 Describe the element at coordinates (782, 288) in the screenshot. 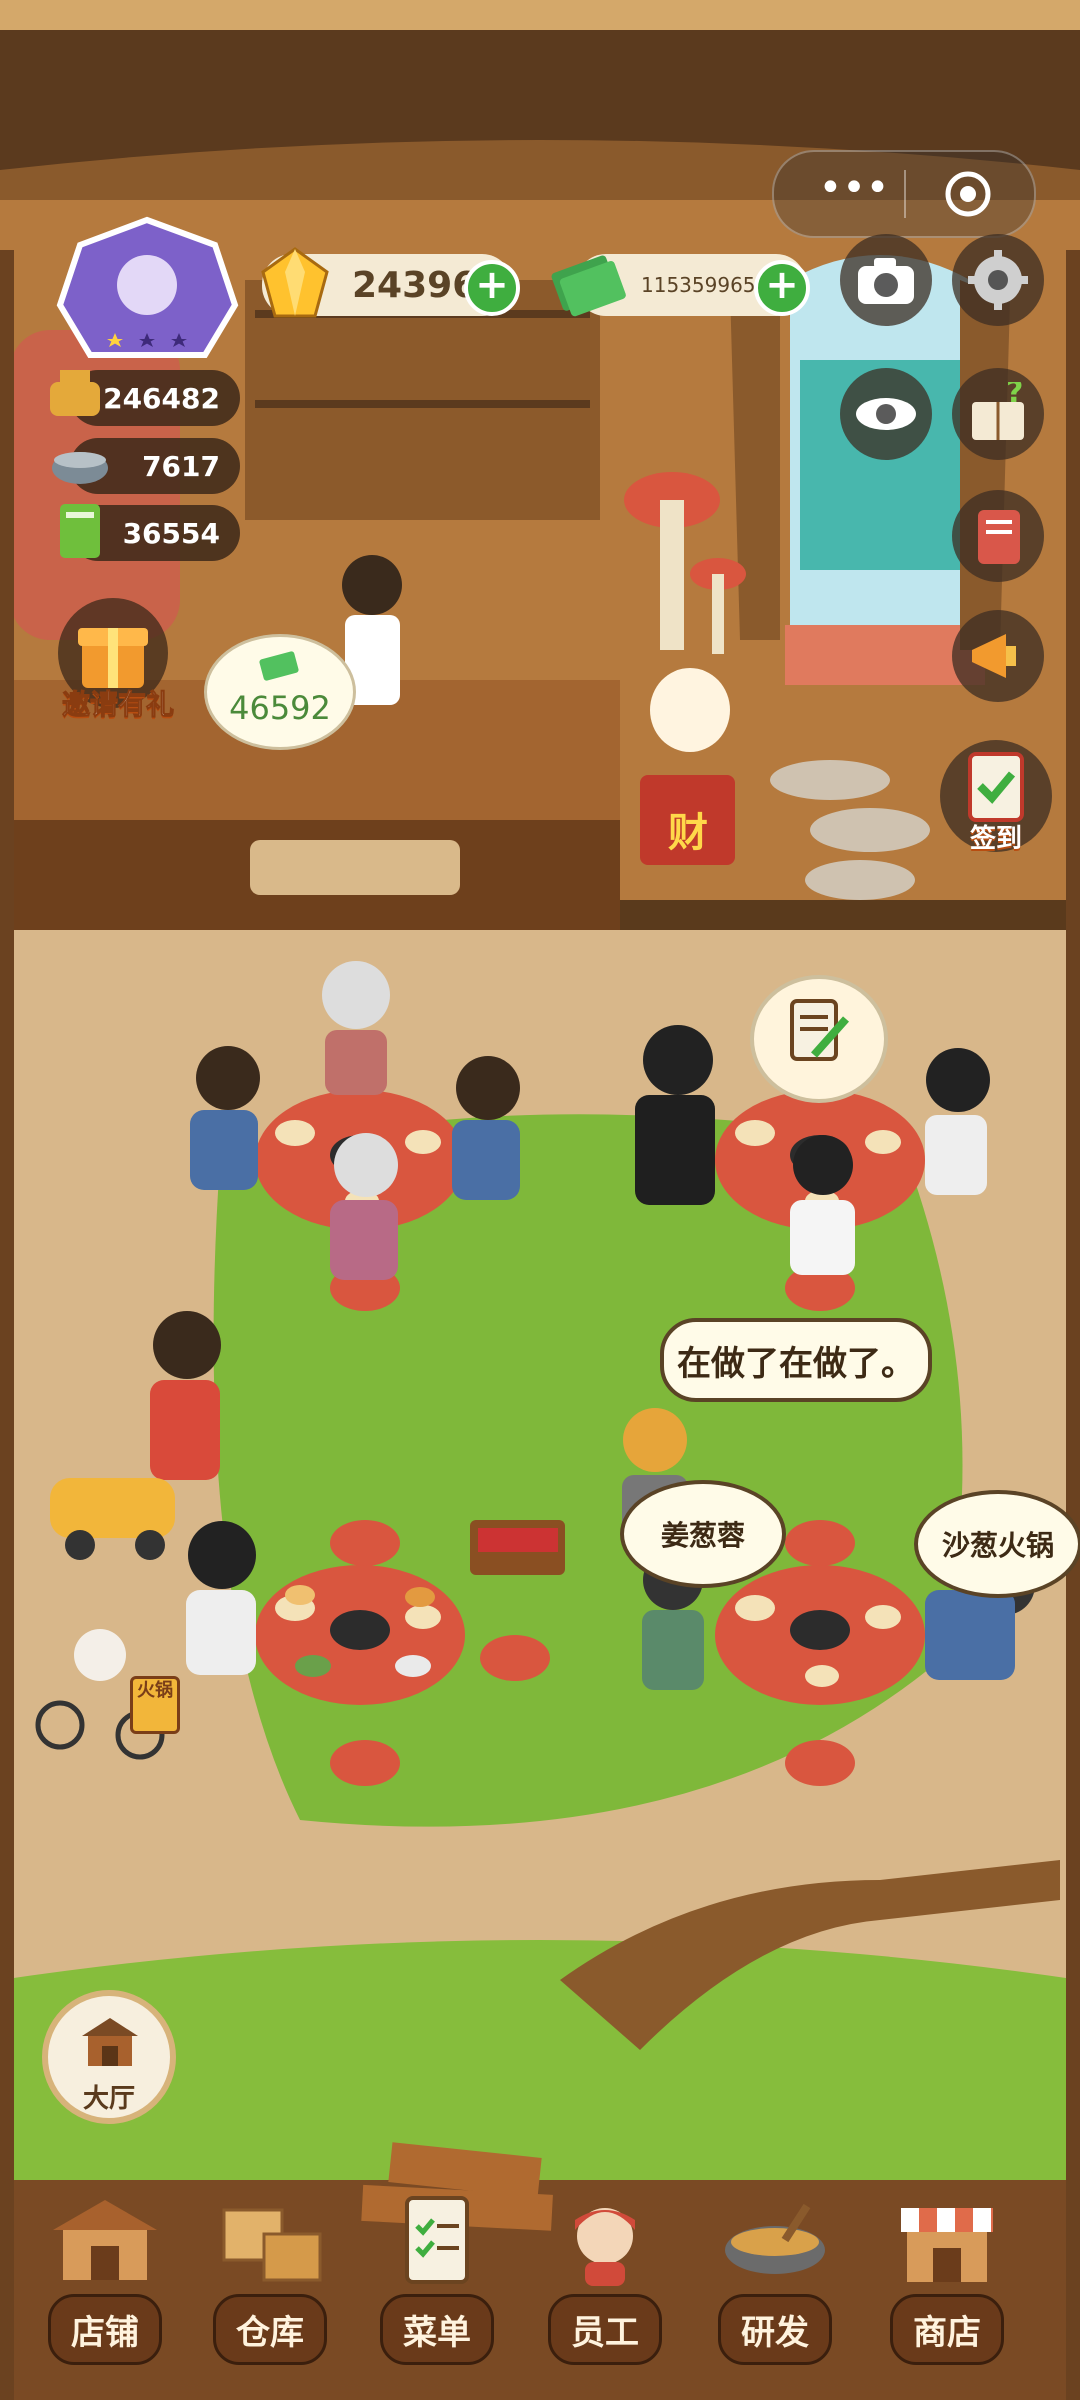

I see `add-money-button: +` at that location.